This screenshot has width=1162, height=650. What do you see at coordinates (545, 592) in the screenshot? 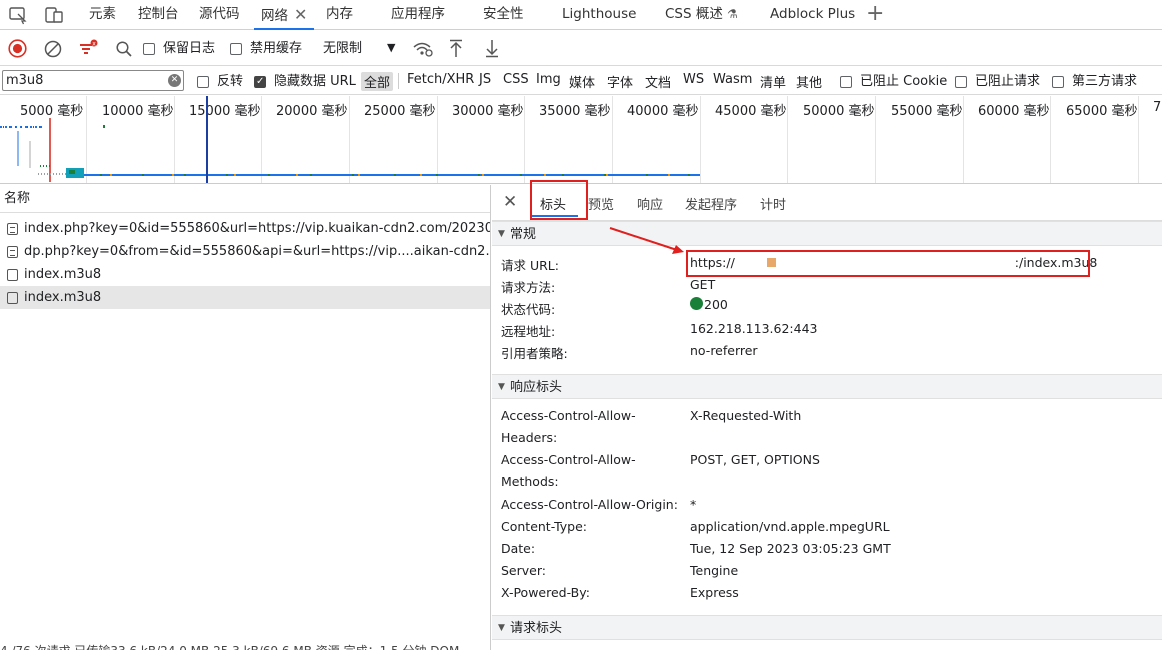
I see `header-key: X-Powered-By:` at bounding box center [545, 592].